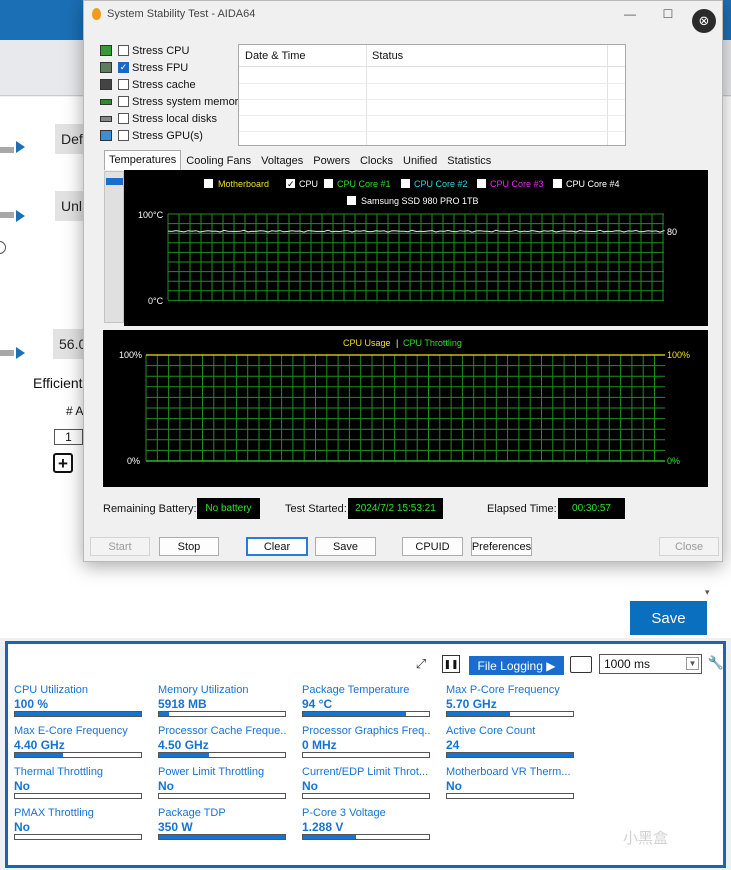 The height and width of the screenshot is (870, 731). I want to click on option-stress-memory: Stress system memory, so click(172, 101).